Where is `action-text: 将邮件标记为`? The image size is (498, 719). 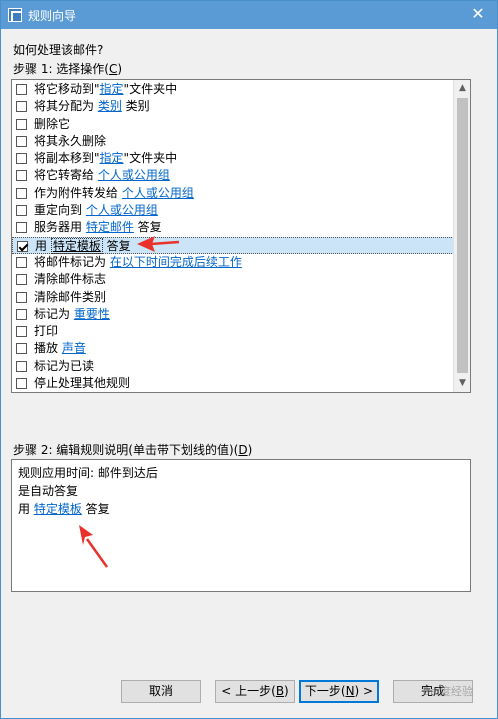
action-text: 将邮件标记为 is located at coordinates (72, 261).